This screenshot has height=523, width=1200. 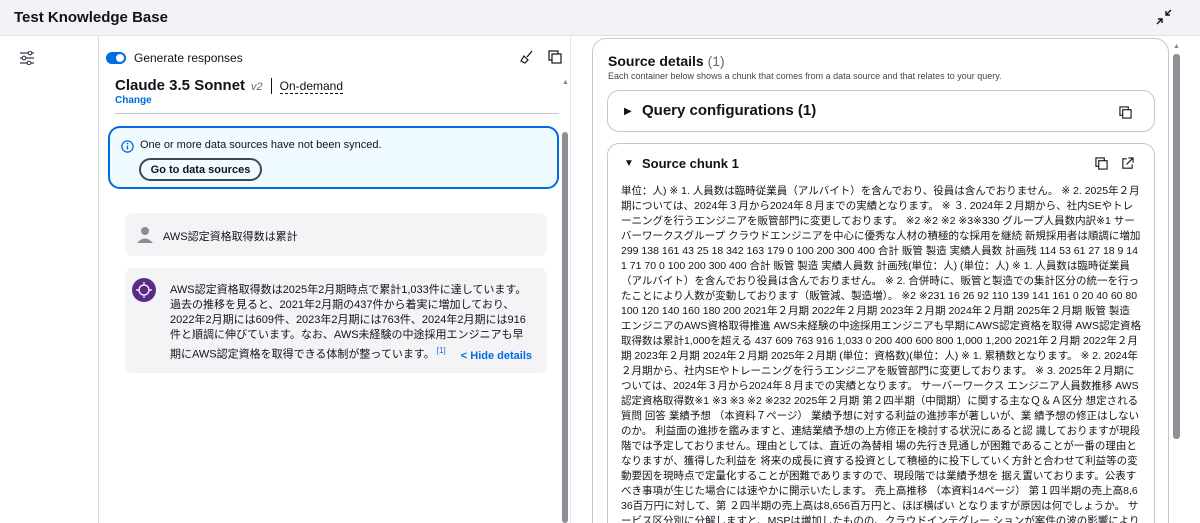 I want to click on generate-responses-toggle, so click(x=116, y=58).